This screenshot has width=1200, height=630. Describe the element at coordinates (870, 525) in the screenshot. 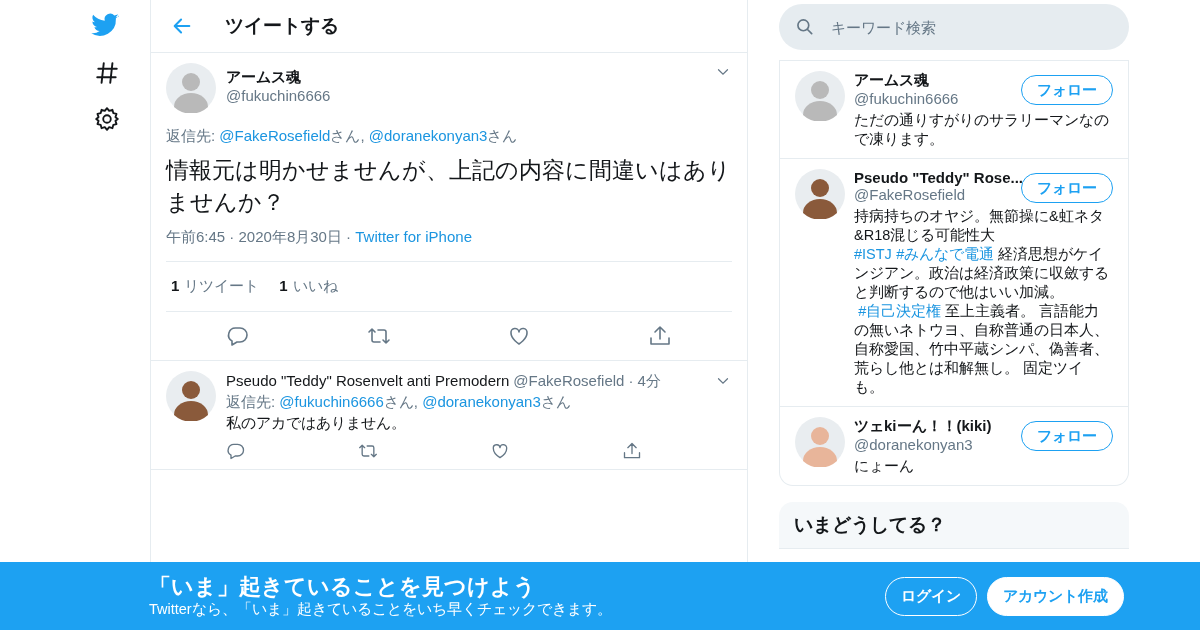

I see `trends-title: いまどうしてる？` at that location.